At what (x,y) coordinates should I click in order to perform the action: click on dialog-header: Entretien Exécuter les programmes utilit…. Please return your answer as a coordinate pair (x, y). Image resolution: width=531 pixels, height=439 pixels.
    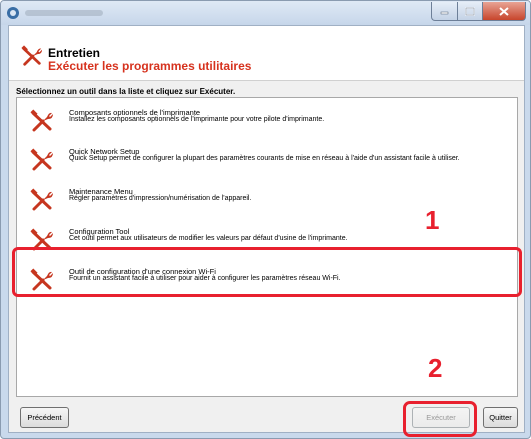
    Looking at the image, I should click on (266, 53).